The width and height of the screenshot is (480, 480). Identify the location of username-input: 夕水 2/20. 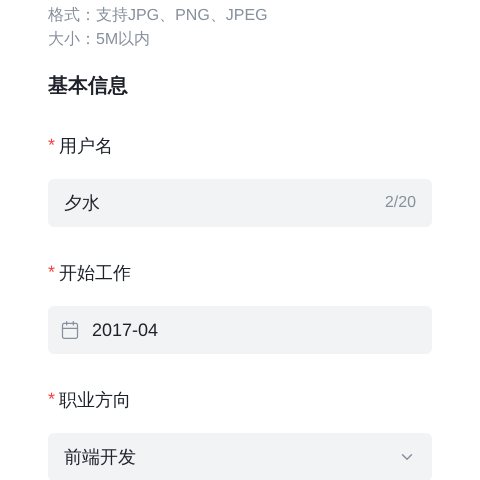
(240, 203).